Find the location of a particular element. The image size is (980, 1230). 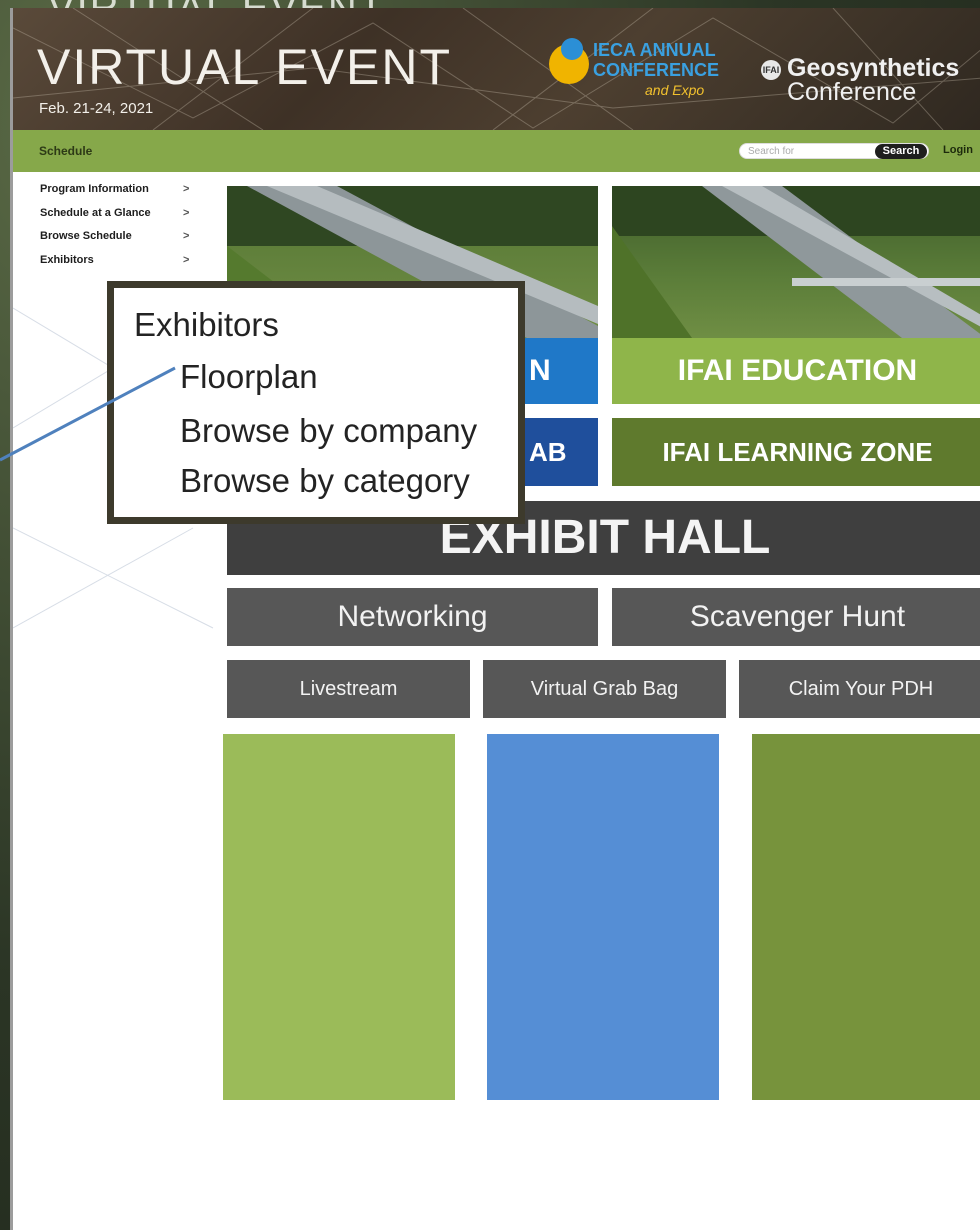

ieca-logo-line2: CONFERENCE is located at coordinates (656, 70).